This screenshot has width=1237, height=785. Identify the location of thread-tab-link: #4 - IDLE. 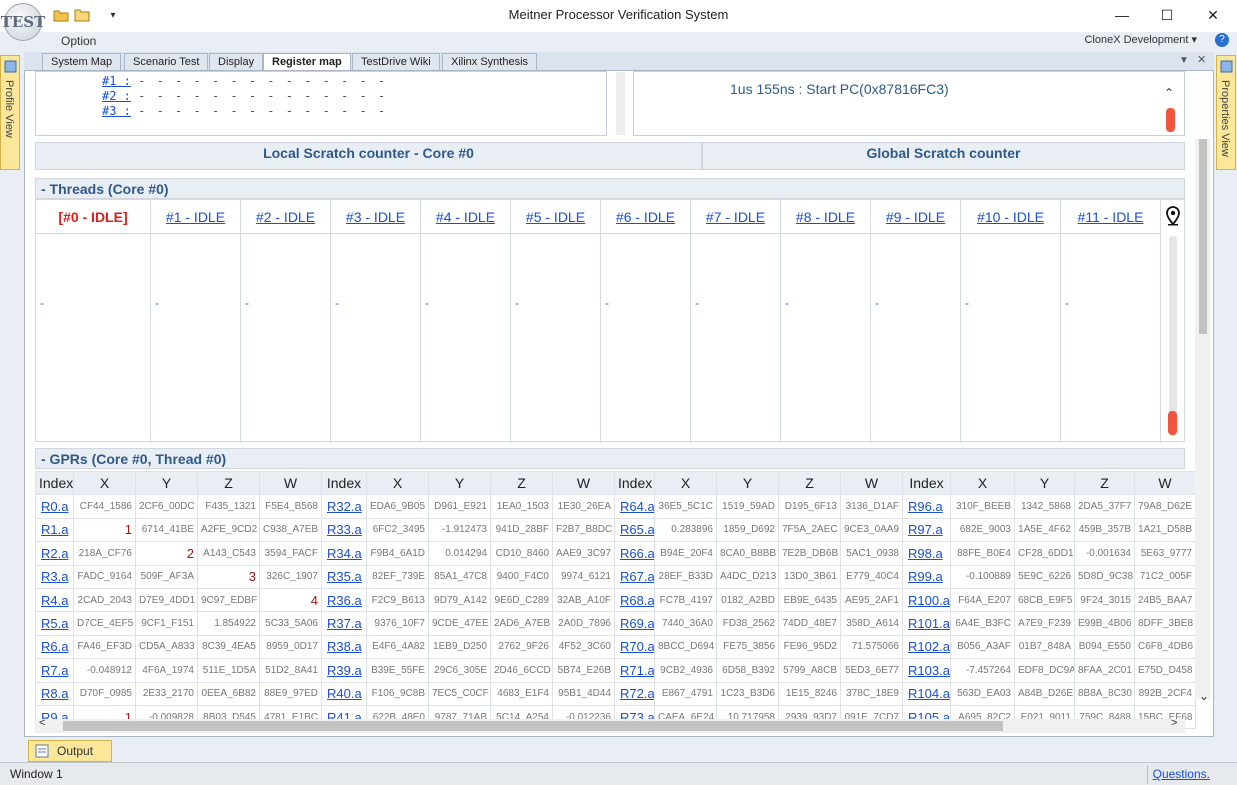
(465, 217).